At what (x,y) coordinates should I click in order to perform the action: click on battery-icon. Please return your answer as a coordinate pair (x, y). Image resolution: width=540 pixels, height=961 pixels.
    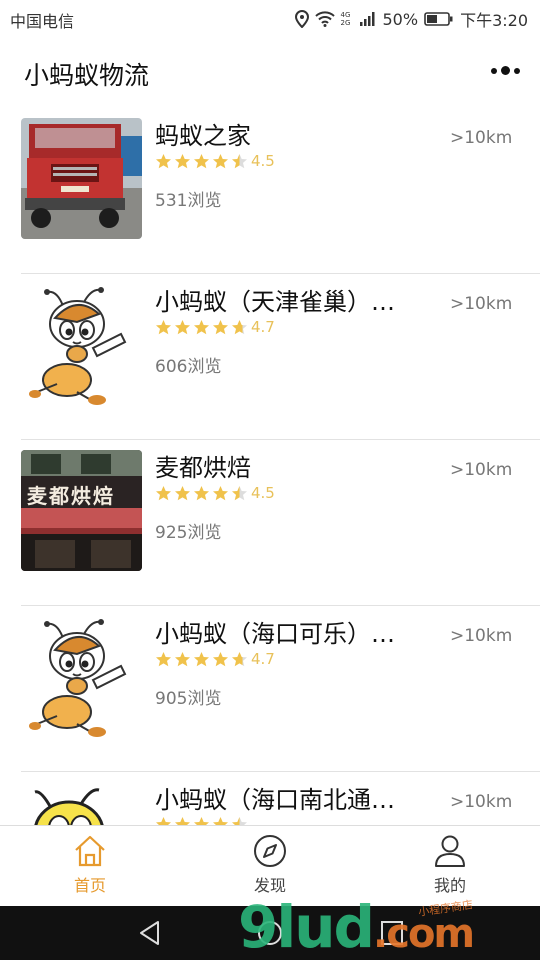
    Looking at the image, I should click on (438, 19).